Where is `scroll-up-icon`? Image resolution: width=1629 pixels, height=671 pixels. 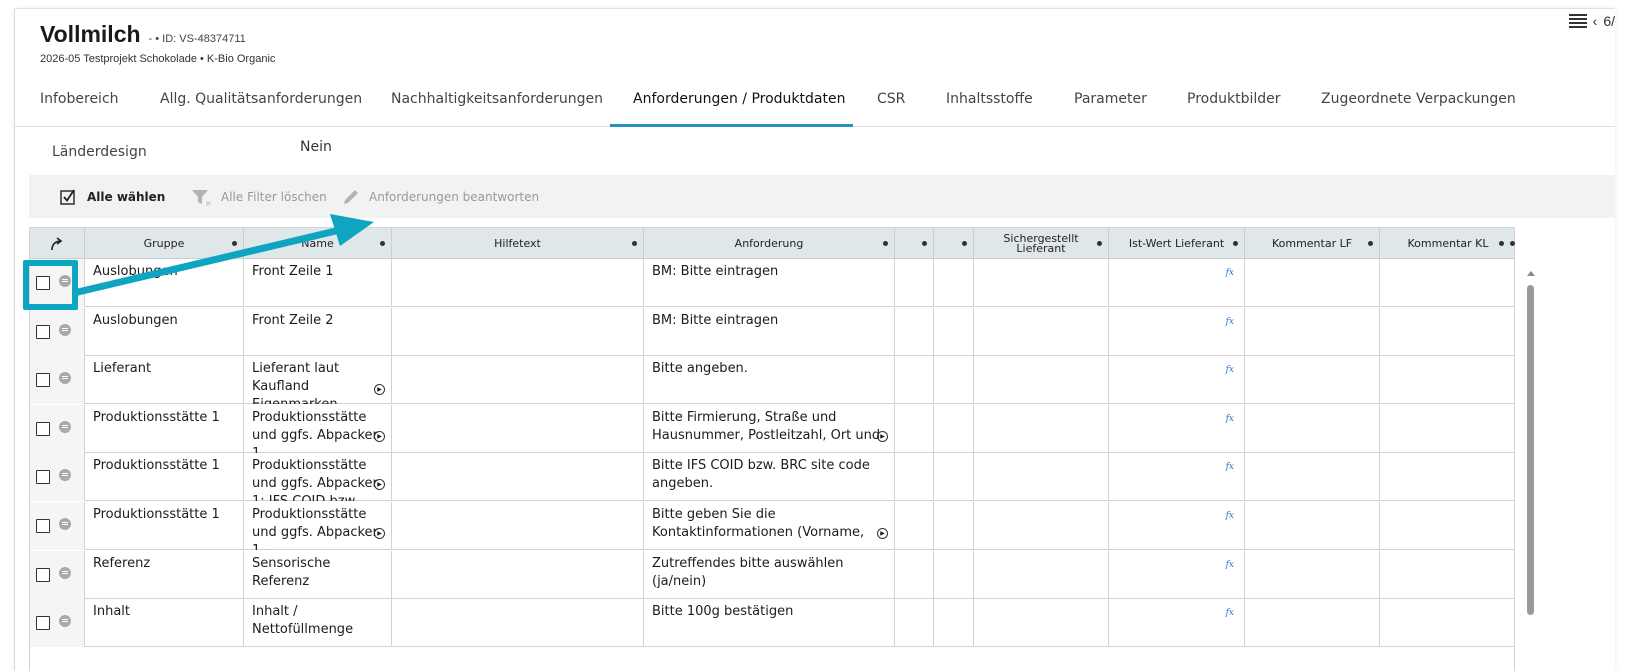 scroll-up-icon is located at coordinates (1531, 273).